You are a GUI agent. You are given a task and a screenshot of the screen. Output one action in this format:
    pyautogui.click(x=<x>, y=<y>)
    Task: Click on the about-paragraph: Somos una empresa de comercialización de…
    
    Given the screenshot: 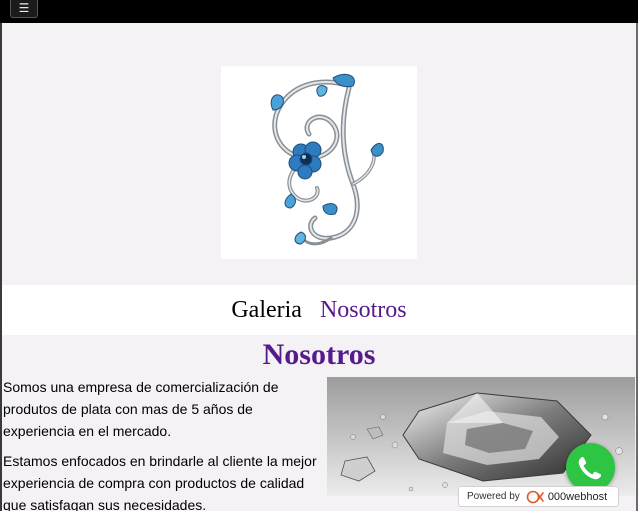 What is the action you would take?
    pyautogui.click(x=141, y=409)
    